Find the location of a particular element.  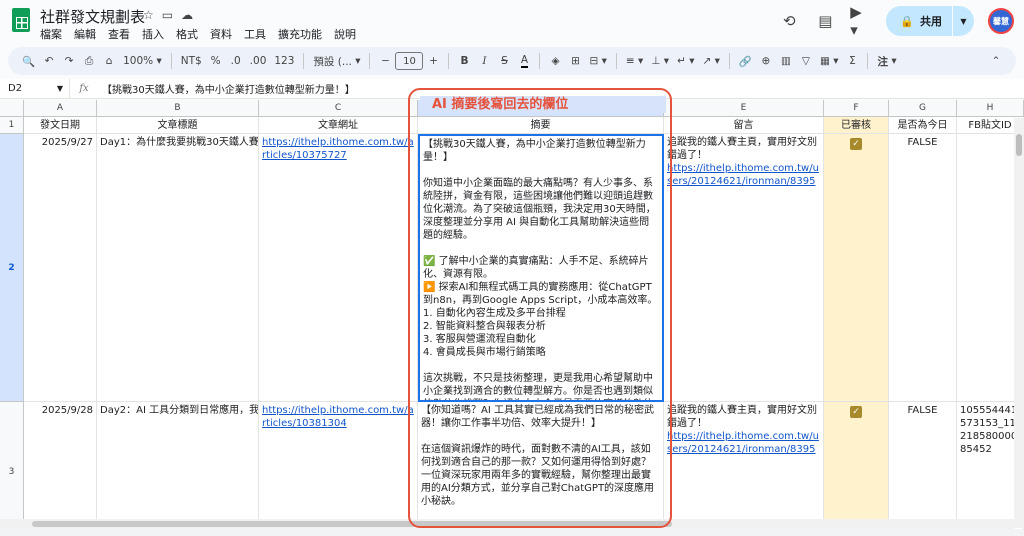

decrease-decimal-button: .0 is located at coordinates (236, 61).